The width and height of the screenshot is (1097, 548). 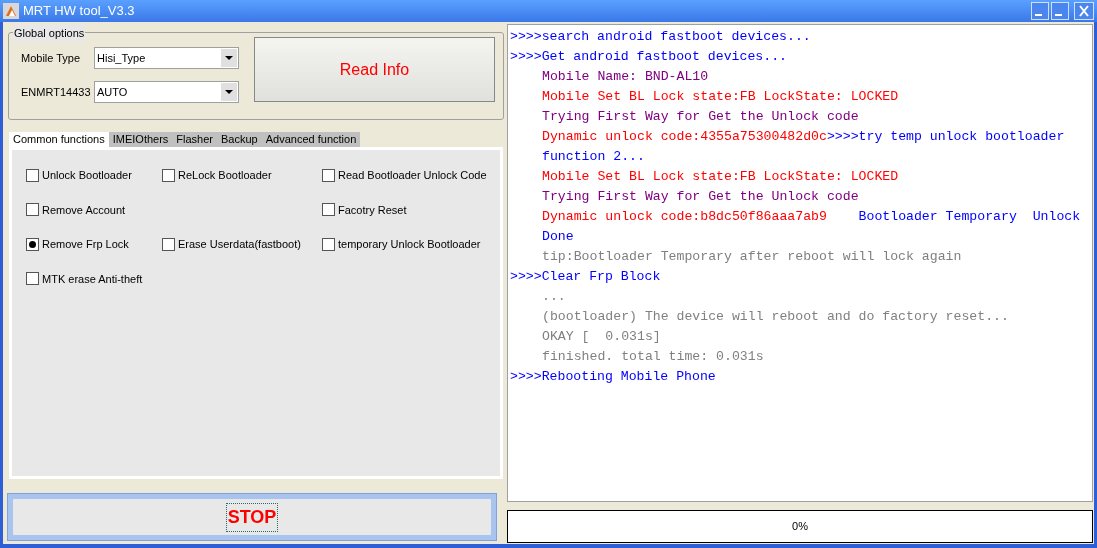 I want to click on log-line: >>>>Rebooting Mobile Phone, so click(x=613, y=377).